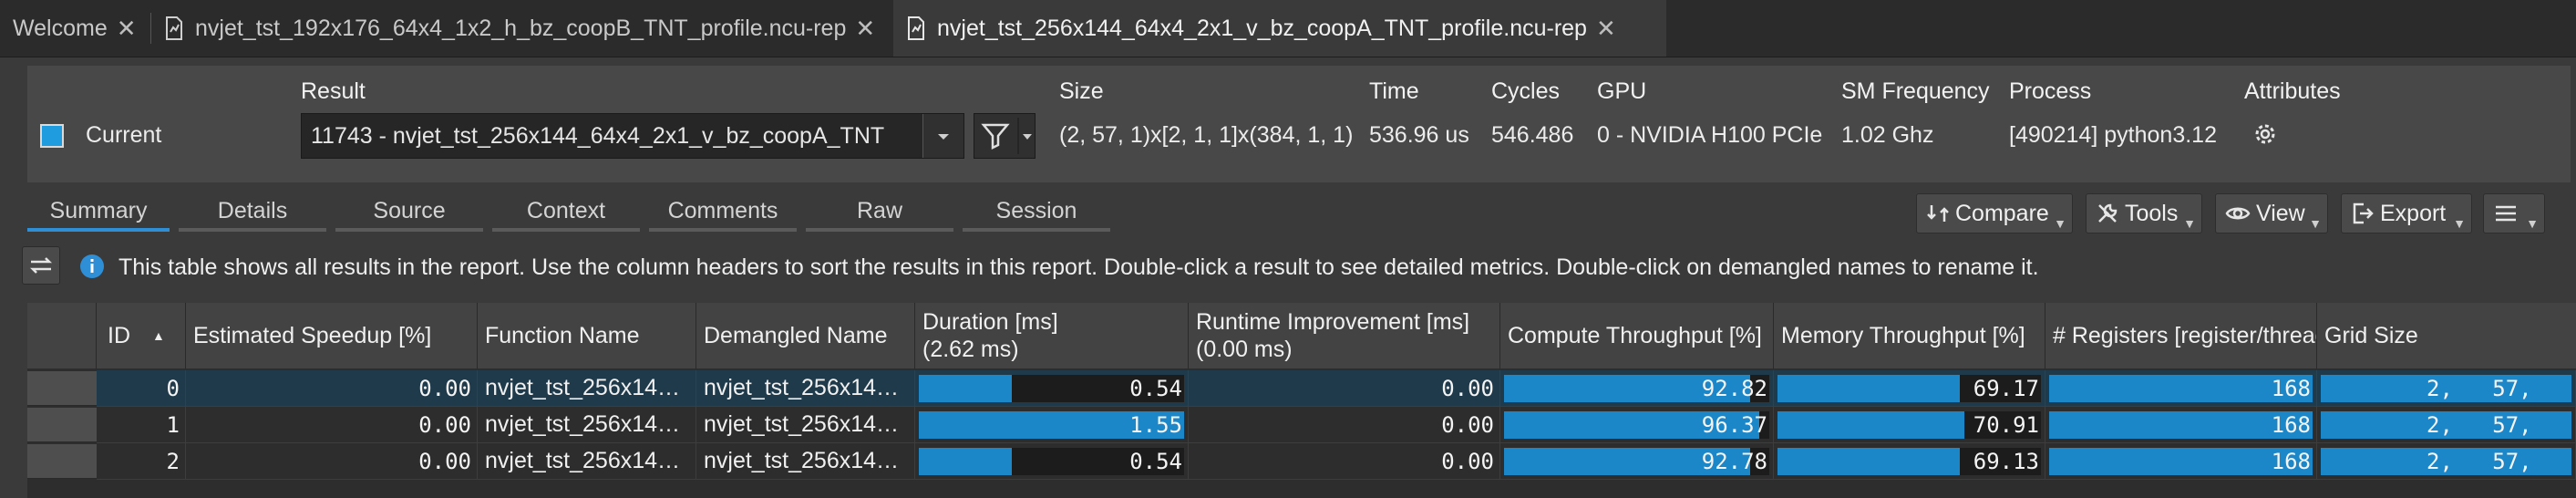 Image resolution: width=2576 pixels, height=498 pixels. What do you see at coordinates (141, 388) in the screenshot?
I see `cell-id: 0` at bounding box center [141, 388].